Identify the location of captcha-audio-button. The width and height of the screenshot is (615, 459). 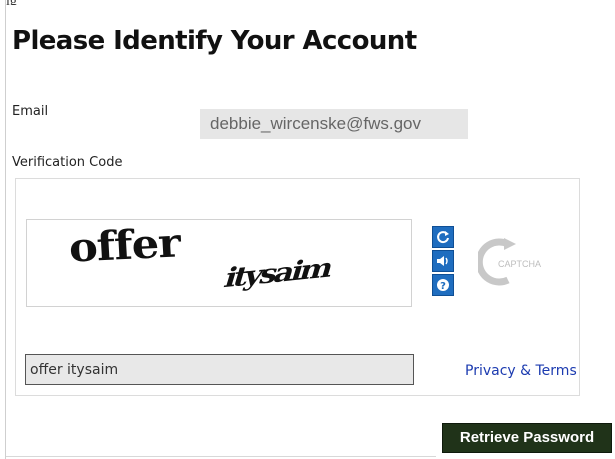
(443, 261).